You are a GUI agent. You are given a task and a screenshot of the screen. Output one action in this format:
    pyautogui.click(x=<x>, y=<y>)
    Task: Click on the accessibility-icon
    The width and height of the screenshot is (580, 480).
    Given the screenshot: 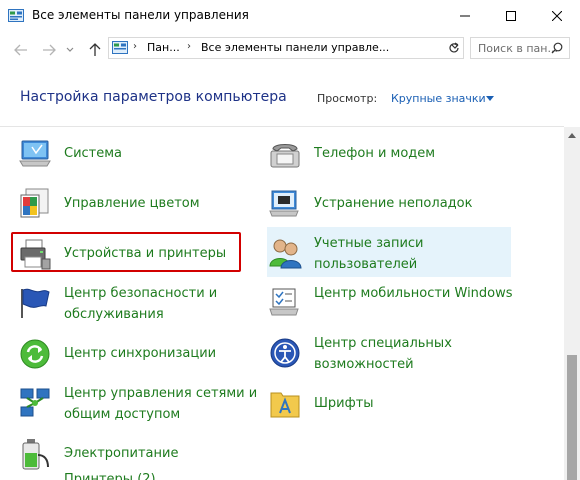 What is the action you would take?
    pyautogui.click(x=285, y=353)
    